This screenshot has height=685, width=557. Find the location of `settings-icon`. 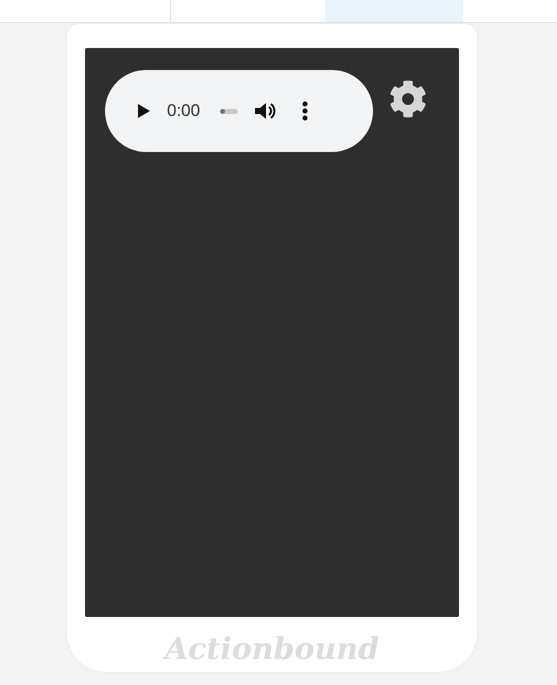

settings-icon is located at coordinates (408, 99).